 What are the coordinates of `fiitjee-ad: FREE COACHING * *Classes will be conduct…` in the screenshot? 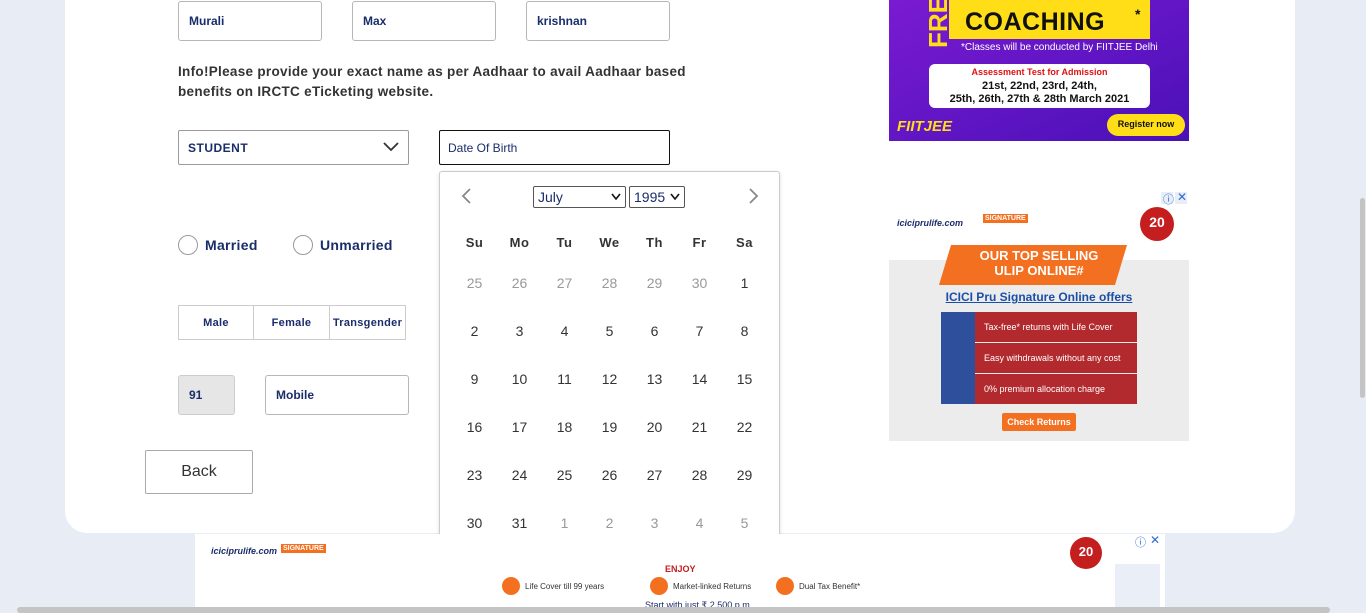 It's located at (1039, 70).